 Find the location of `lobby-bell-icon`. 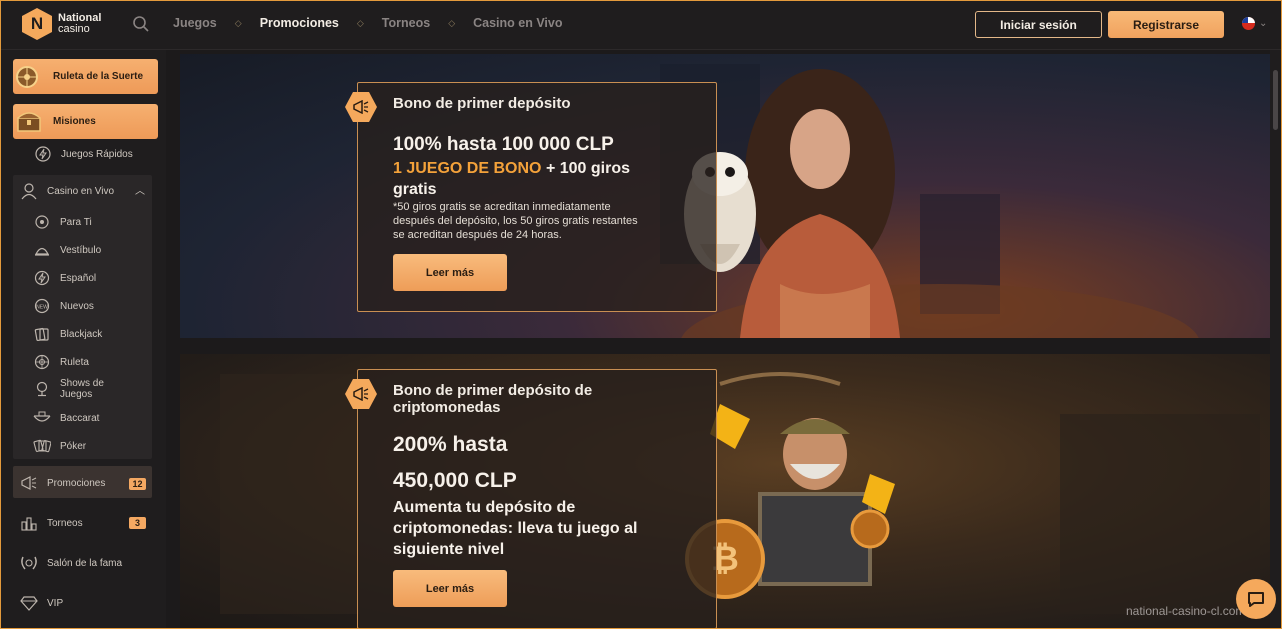

lobby-bell-icon is located at coordinates (42, 250).